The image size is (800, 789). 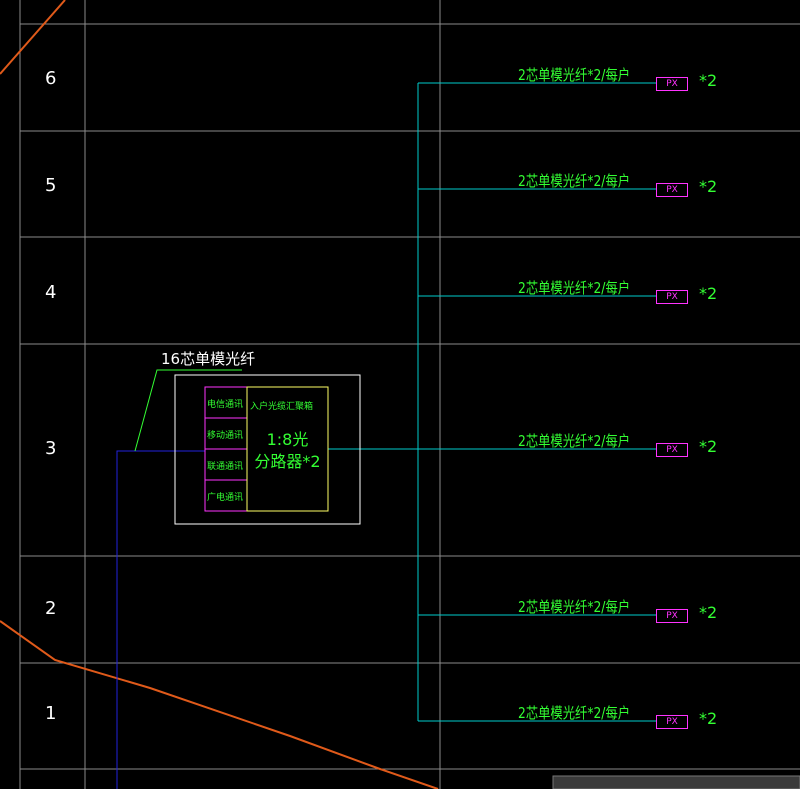 What do you see at coordinates (676, 782) in the screenshot?
I see `panel-edge` at bounding box center [676, 782].